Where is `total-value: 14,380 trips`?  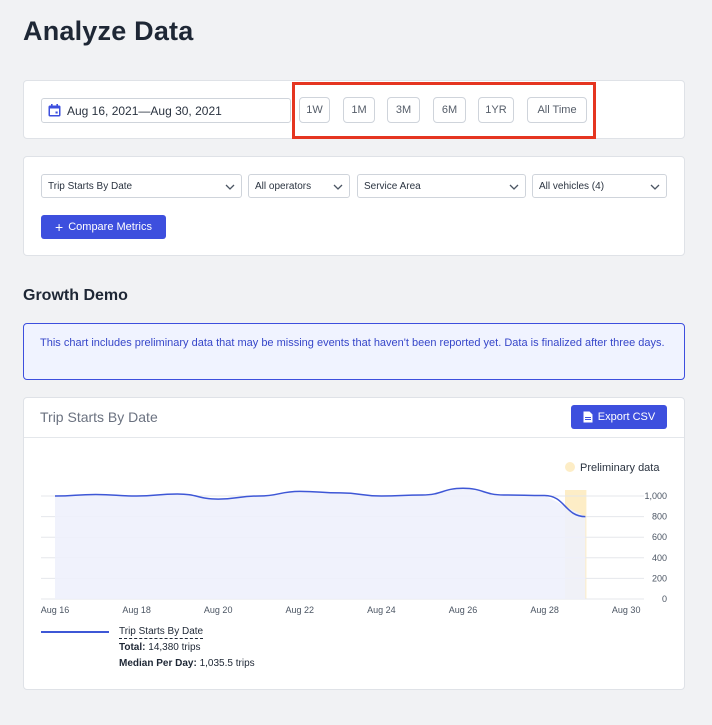
total-value: 14,380 trips is located at coordinates (174, 647).